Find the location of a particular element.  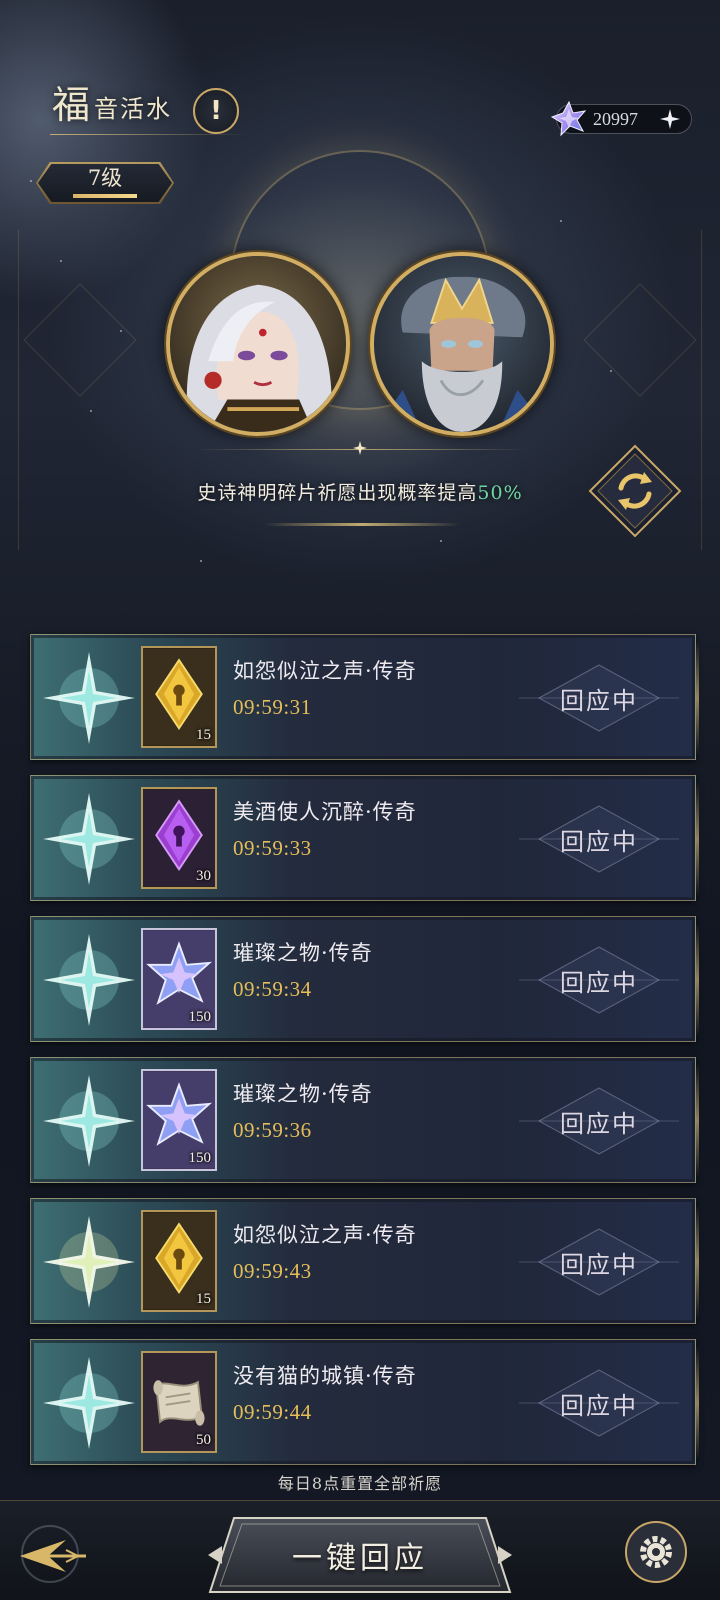

reward-item: 30 is located at coordinates (179, 838).